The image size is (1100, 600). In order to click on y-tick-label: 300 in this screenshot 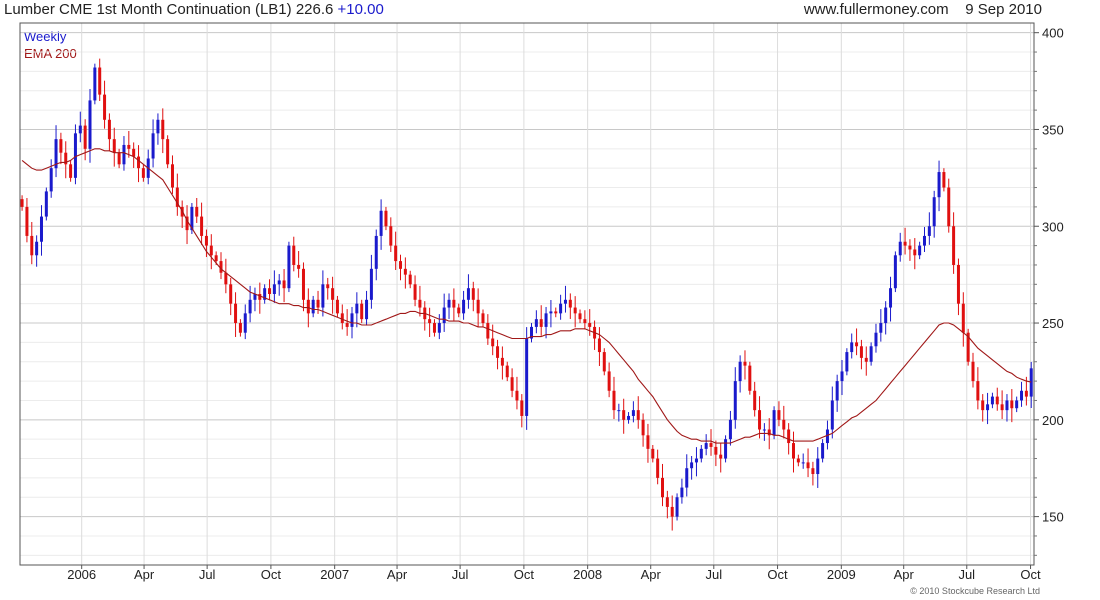, I will do `click(1053, 226)`.